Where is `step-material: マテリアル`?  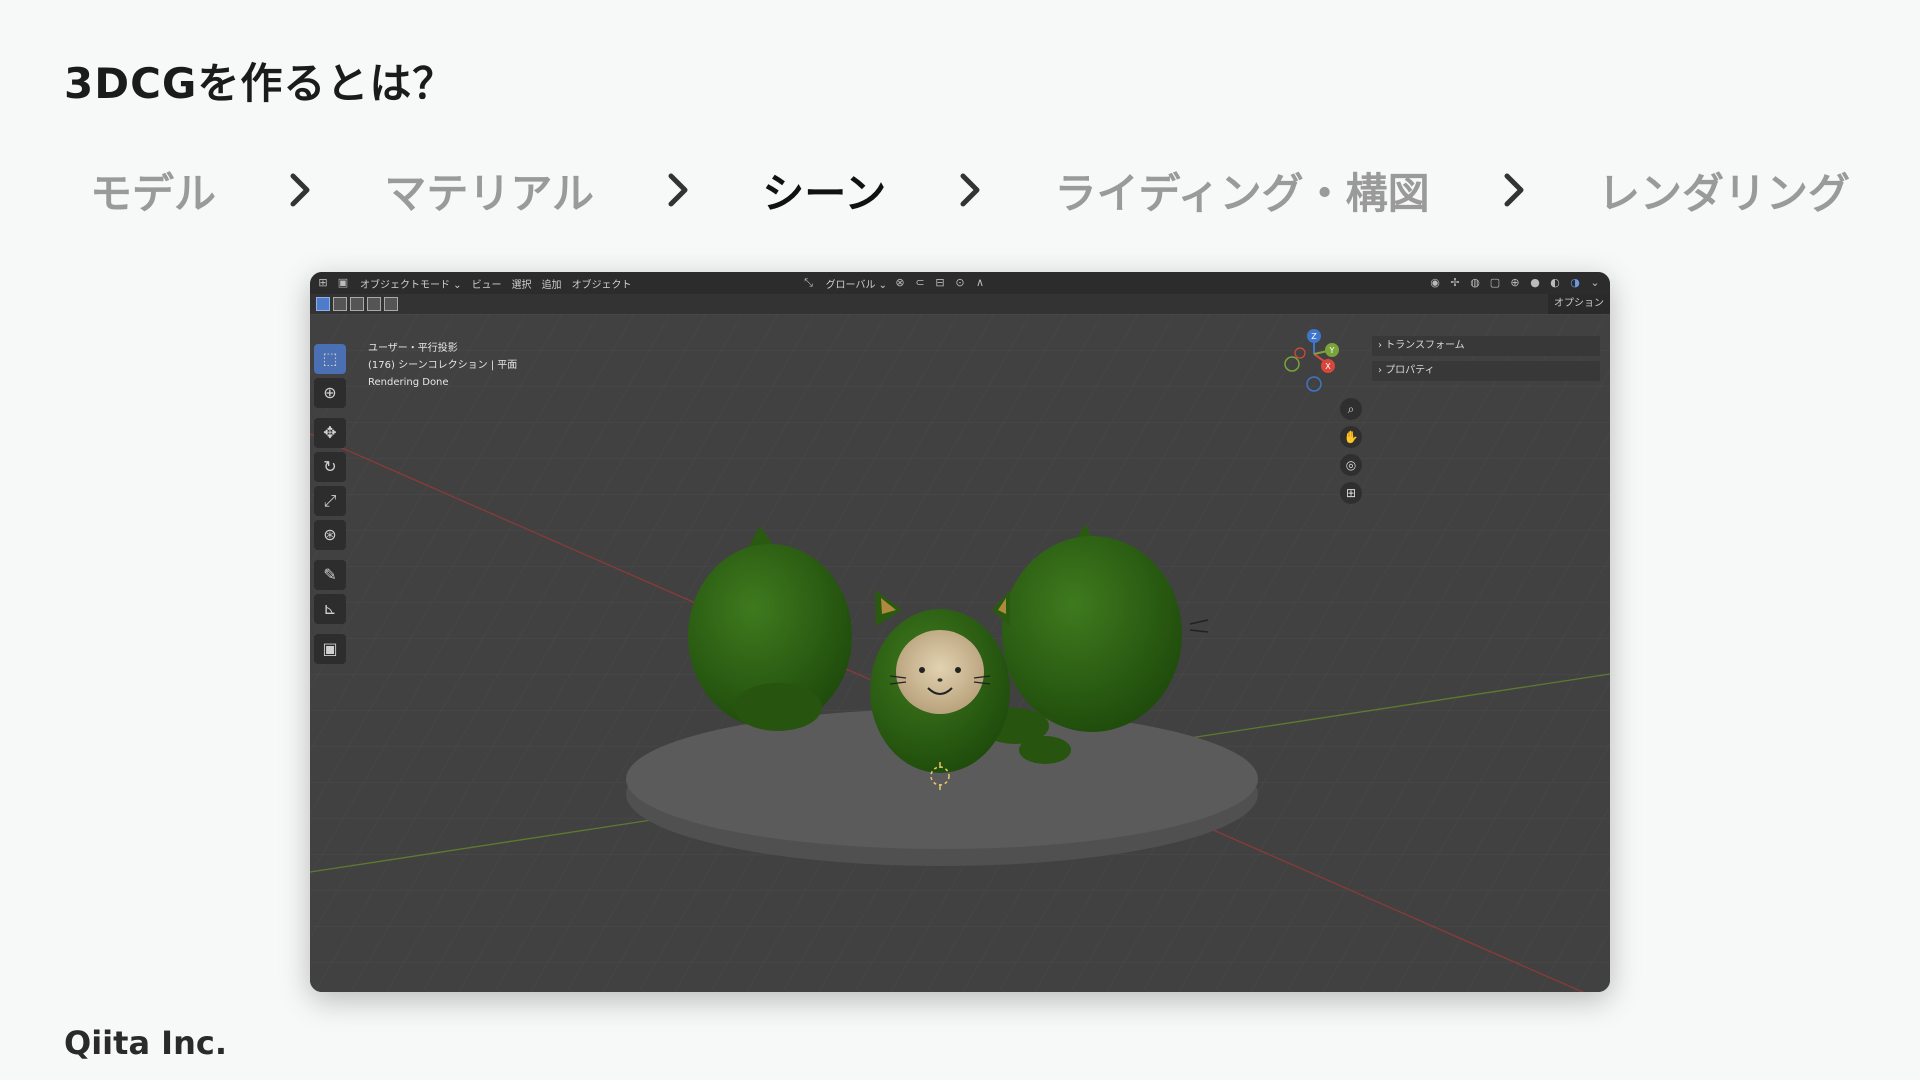
step-material: マテリアル is located at coordinates (489, 193).